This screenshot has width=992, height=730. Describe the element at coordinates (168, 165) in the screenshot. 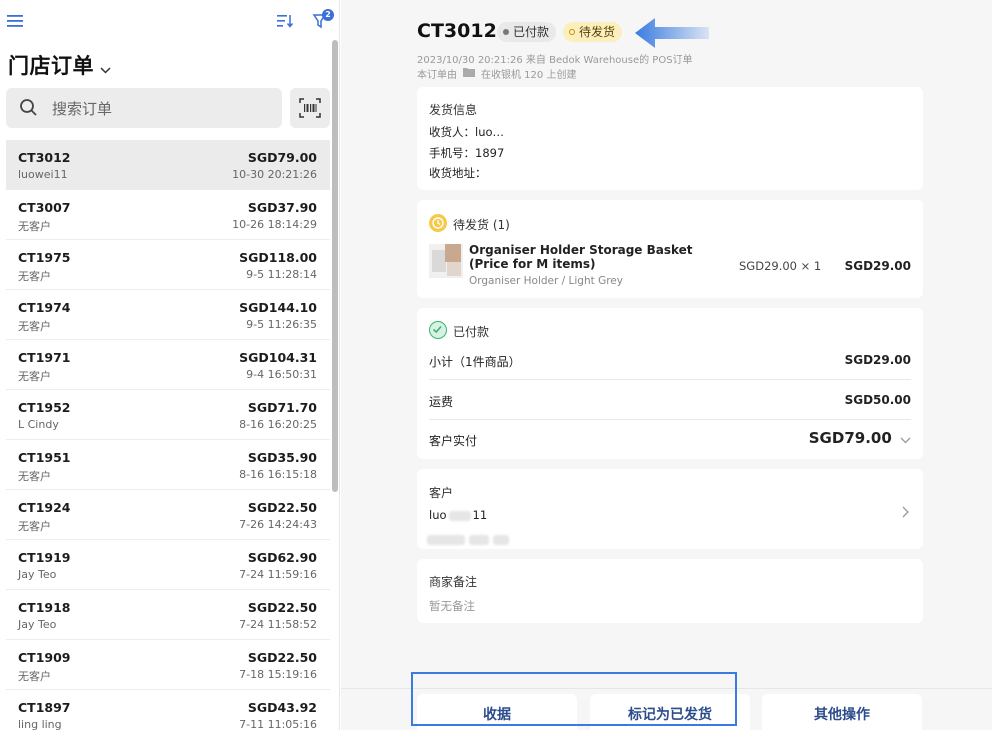

I see `order-row: CT3012 SGD79.00 luowei11 10-30 20:21:26` at that location.